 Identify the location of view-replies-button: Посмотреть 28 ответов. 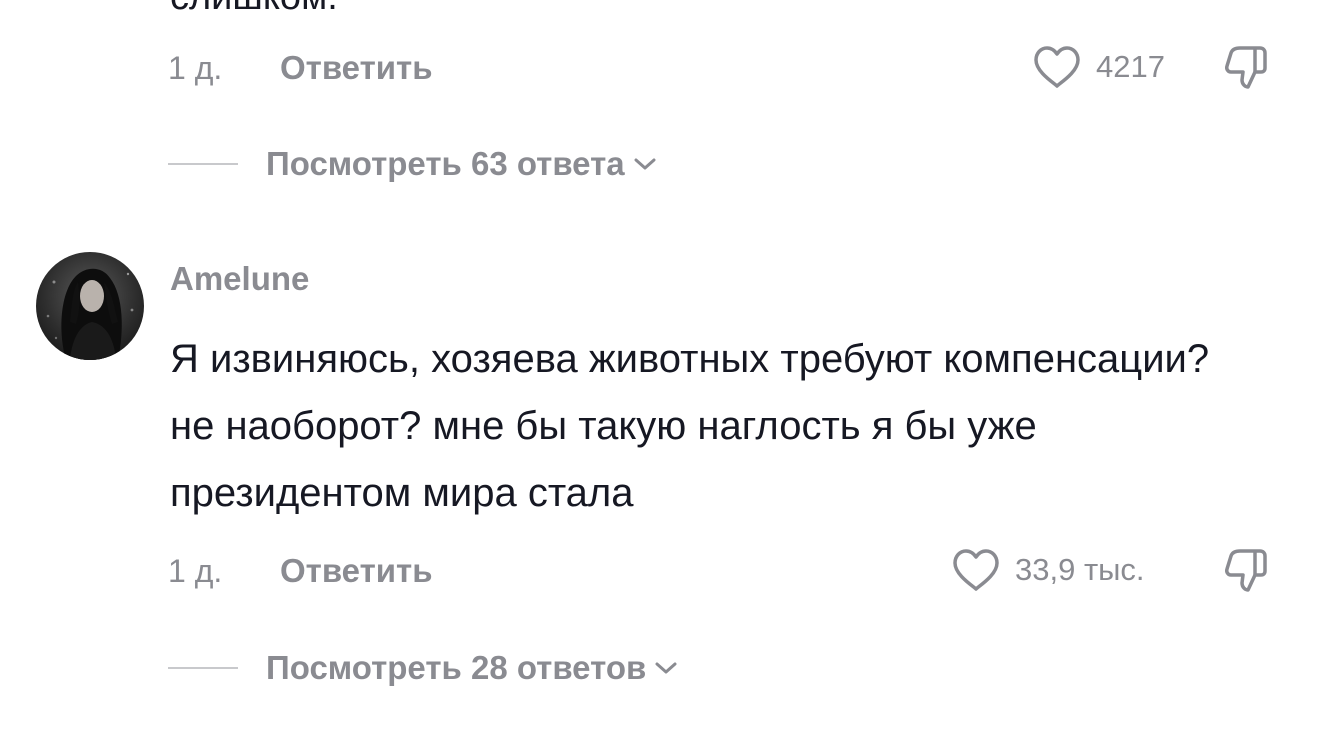
(424, 668).